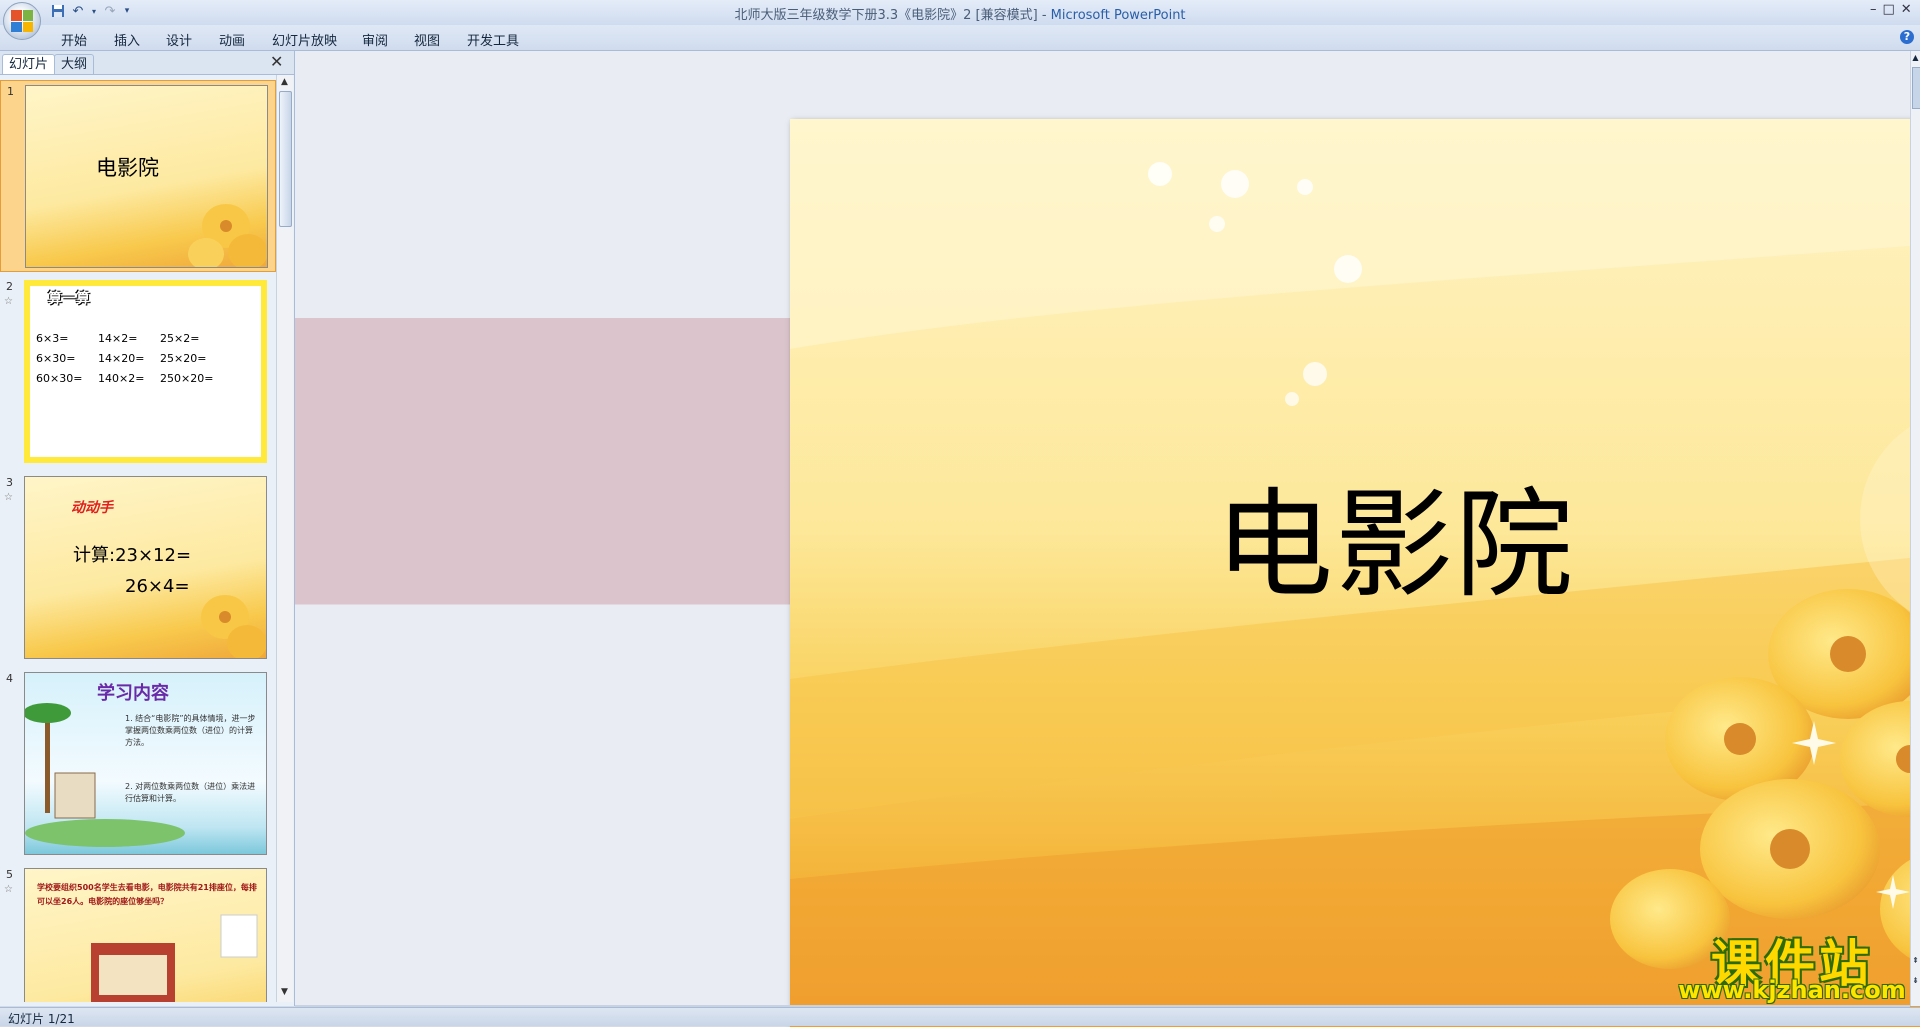 Image resolution: width=1920 pixels, height=1027 pixels. I want to click on thumb-line: 计算:23×12=, so click(132, 555).